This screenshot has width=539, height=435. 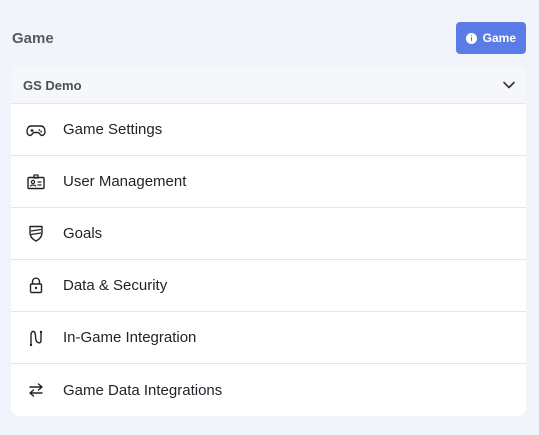 What do you see at coordinates (268, 286) in the screenshot?
I see `menu-item-data-security: Data & Security` at bounding box center [268, 286].